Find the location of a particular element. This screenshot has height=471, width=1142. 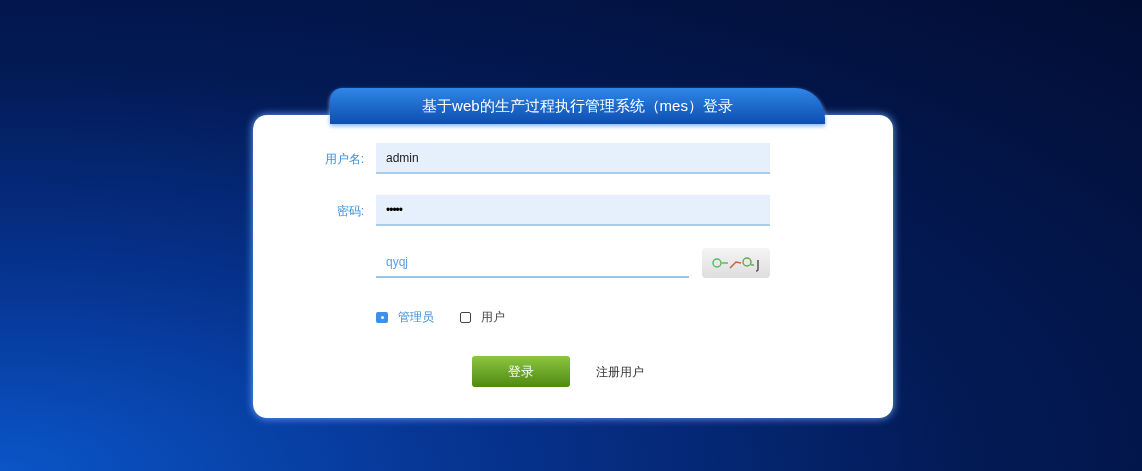

password-field: ••••• is located at coordinates (573, 210).